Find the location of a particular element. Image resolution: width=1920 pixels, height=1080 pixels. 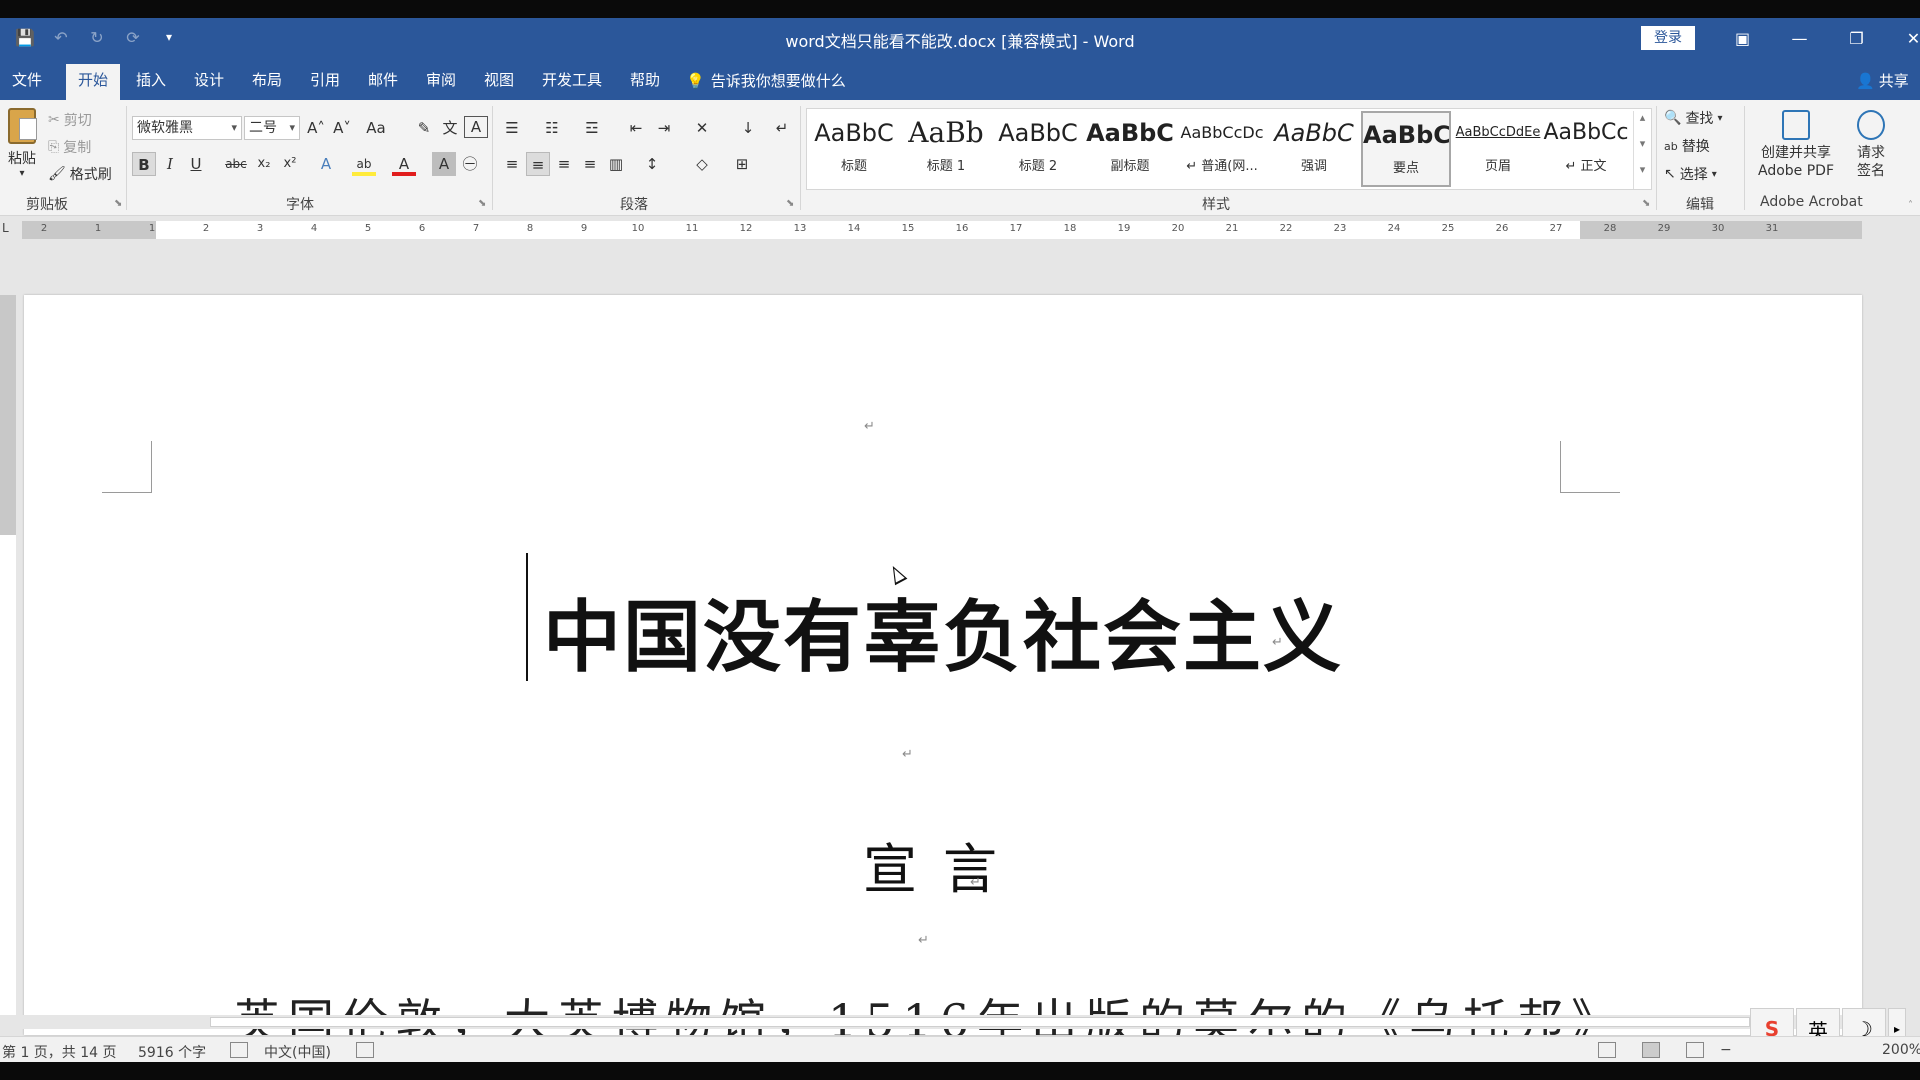

italic-button: I is located at coordinates (170, 164).